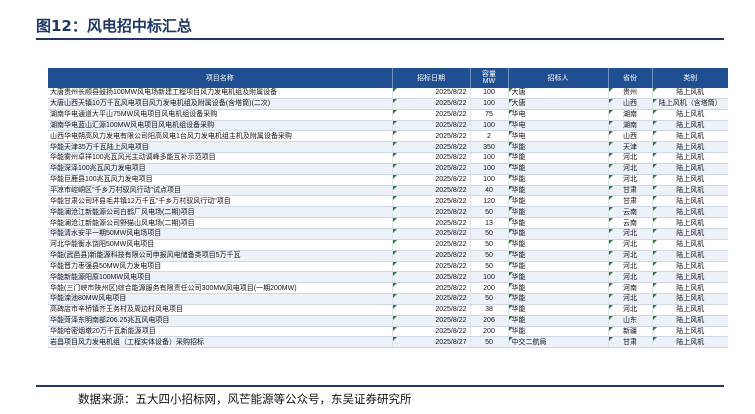 The image size is (755, 414). Describe the element at coordinates (558, 78) in the screenshot. I see `header-bidder: 招标人` at that location.